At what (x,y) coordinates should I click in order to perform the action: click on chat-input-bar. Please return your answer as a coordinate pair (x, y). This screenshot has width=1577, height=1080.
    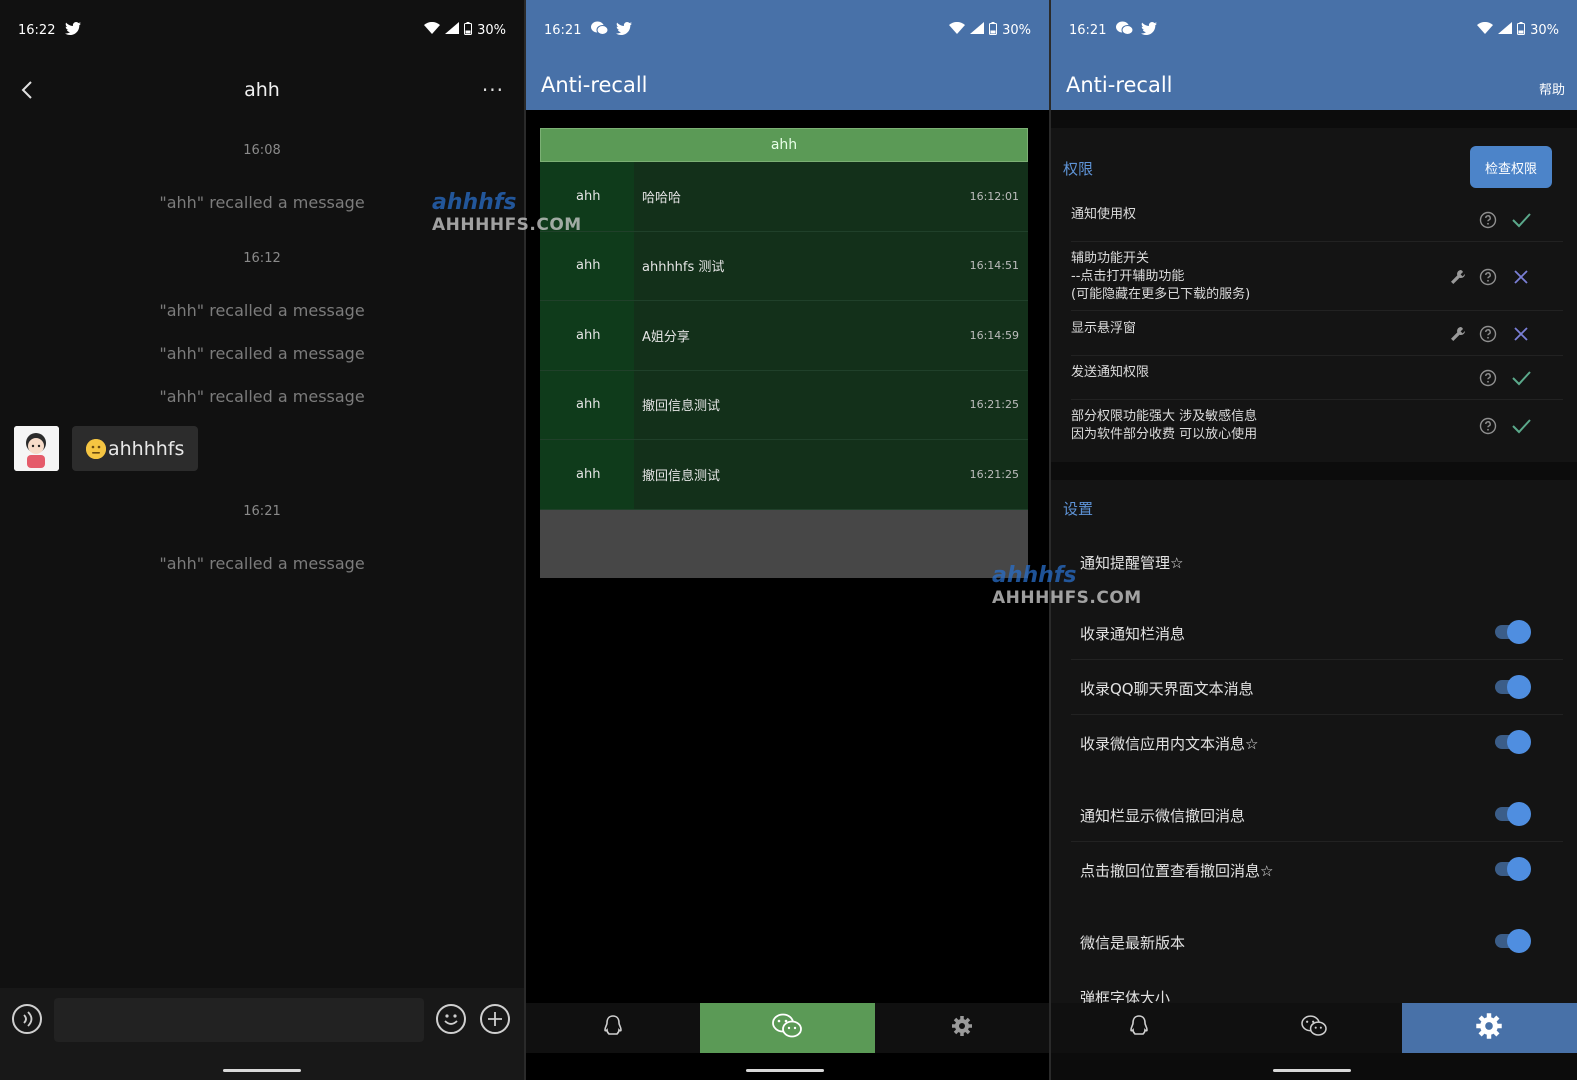
    Looking at the image, I should click on (262, 1034).